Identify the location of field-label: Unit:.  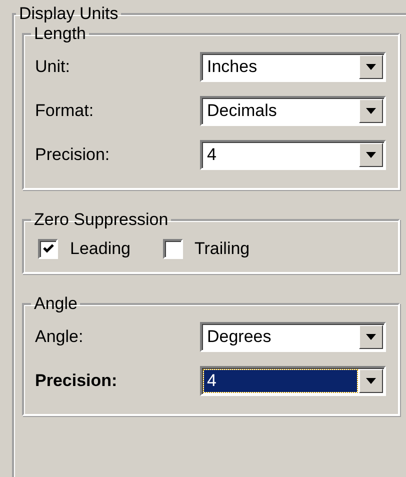
(53, 67).